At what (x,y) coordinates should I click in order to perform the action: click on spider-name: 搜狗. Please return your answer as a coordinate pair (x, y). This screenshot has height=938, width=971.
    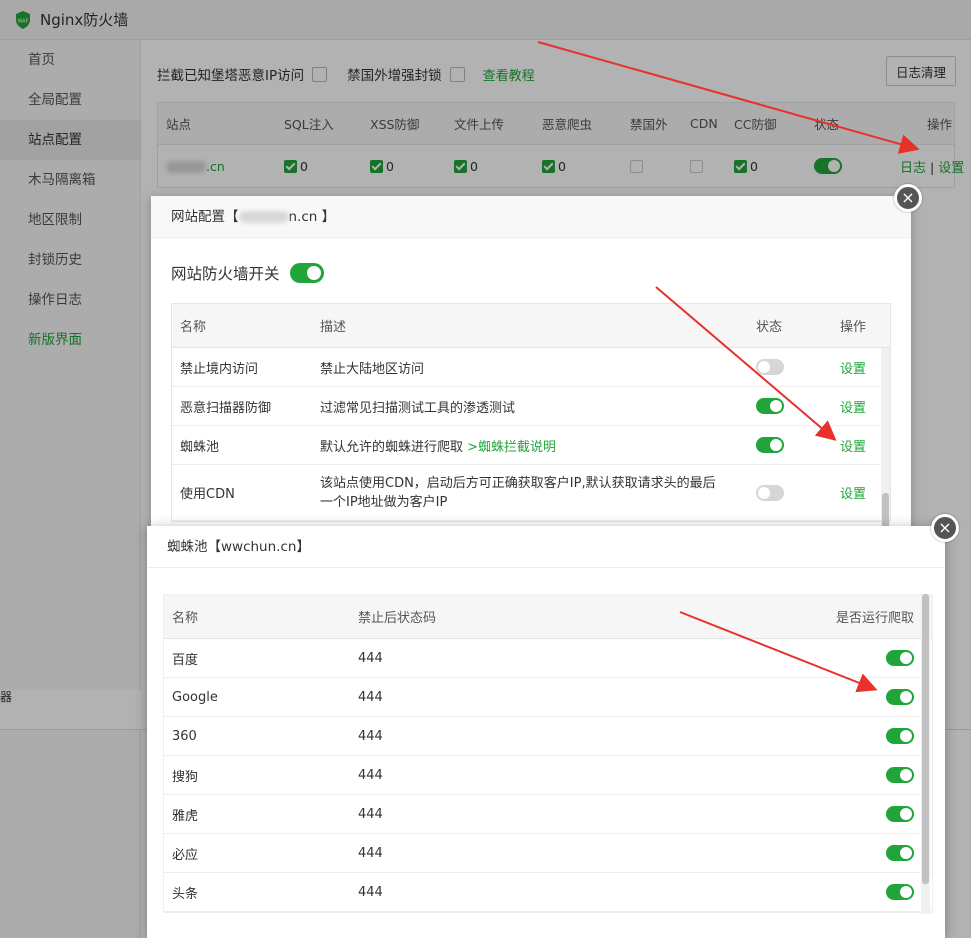
    Looking at the image, I should click on (185, 777).